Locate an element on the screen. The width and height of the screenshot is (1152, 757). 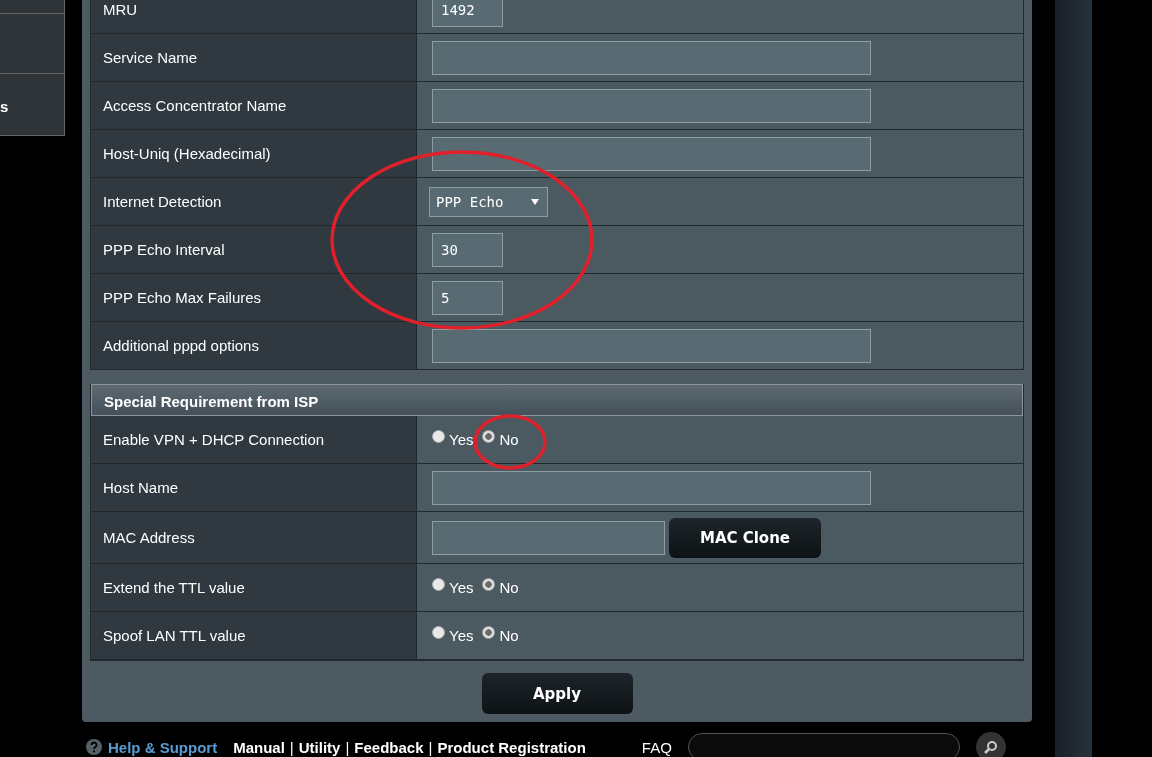
help-support-link: Help & Support is located at coordinates (163, 747).